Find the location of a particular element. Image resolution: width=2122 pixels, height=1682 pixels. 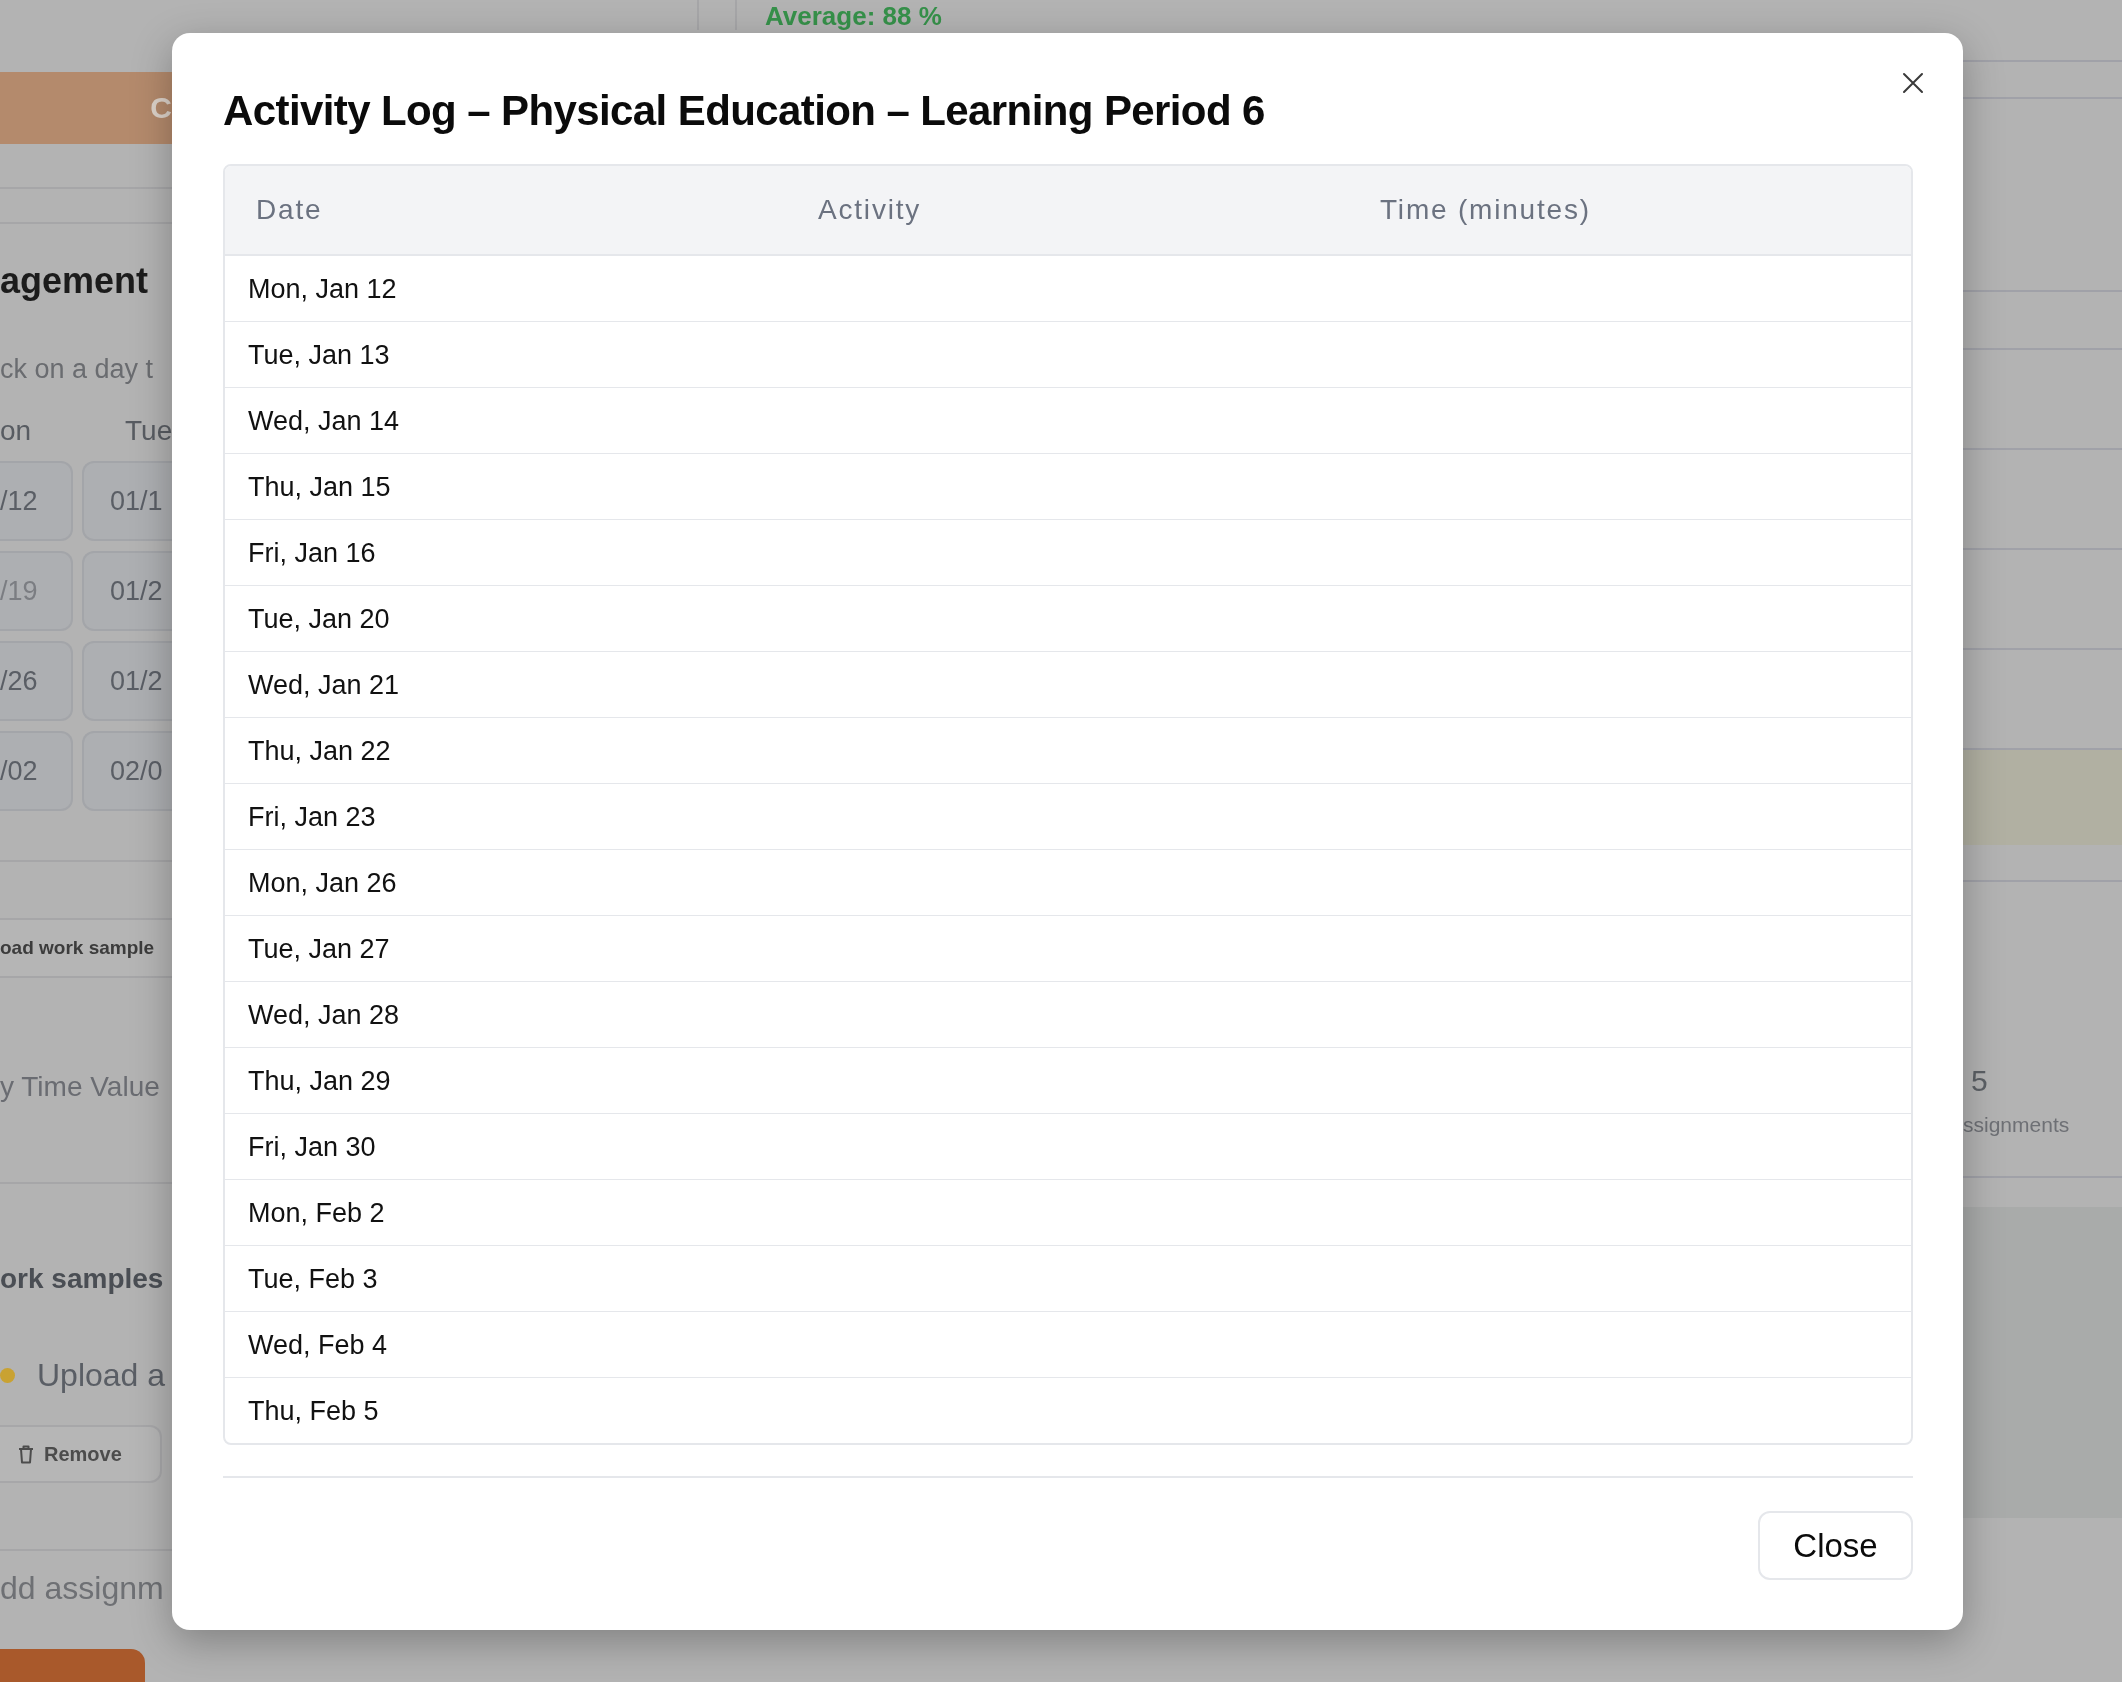

date-text: Thu, Jan 15 is located at coordinates (319, 486).